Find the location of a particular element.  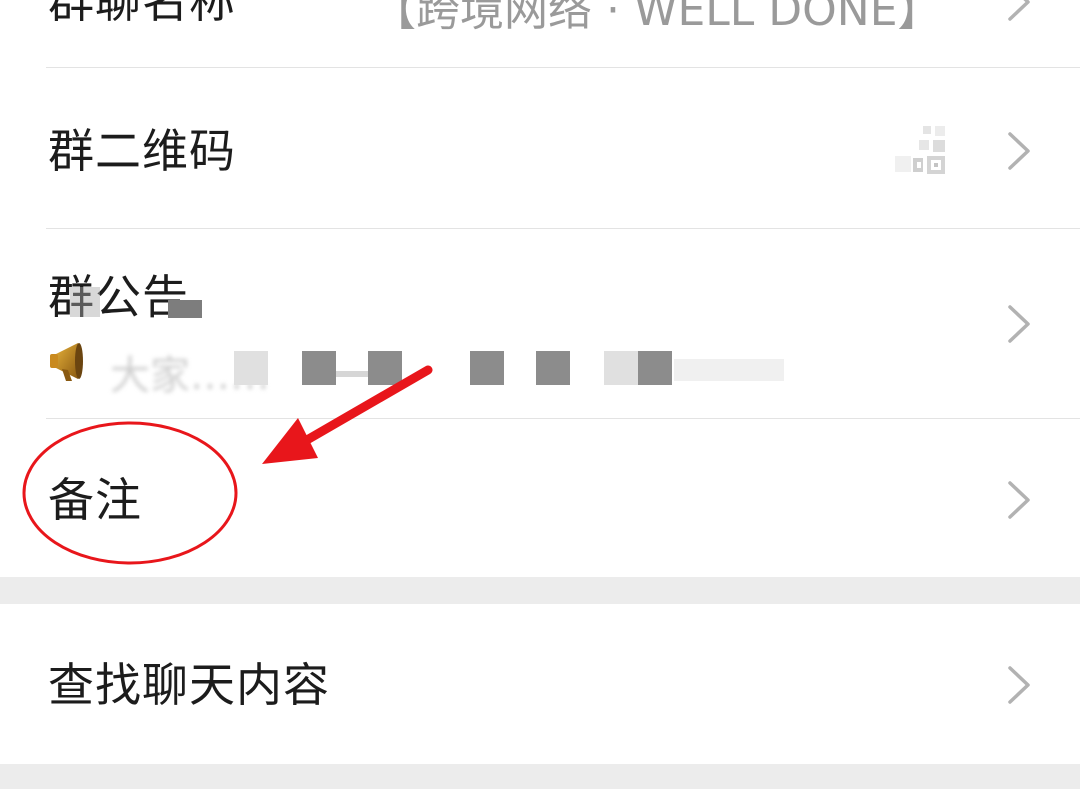

group-name-row: 群聊名称 【跨境网络 · WELL DONE】 is located at coordinates (540, 33).